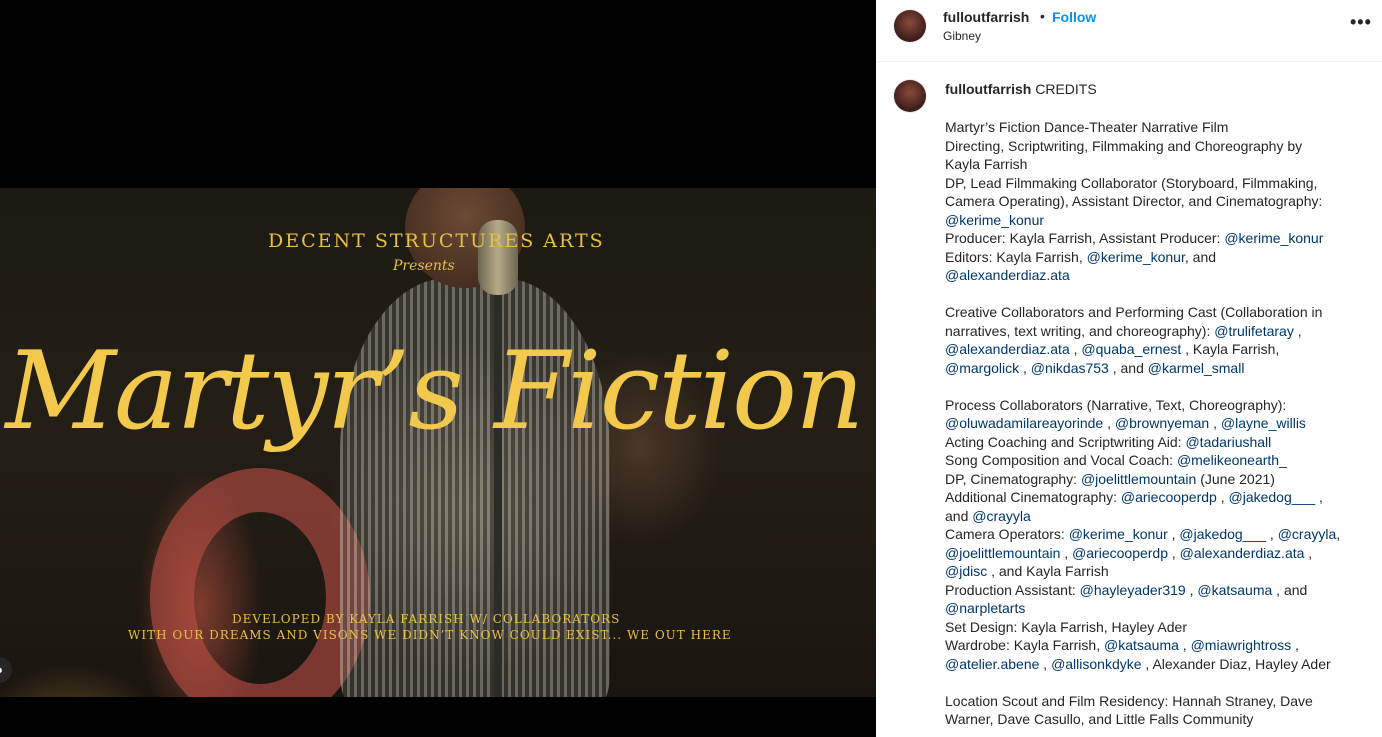 The height and width of the screenshot is (737, 1382). Describe the element at coordinates (1361, 22) in the screenshot. I see `more-options-icon: •••` at that location.